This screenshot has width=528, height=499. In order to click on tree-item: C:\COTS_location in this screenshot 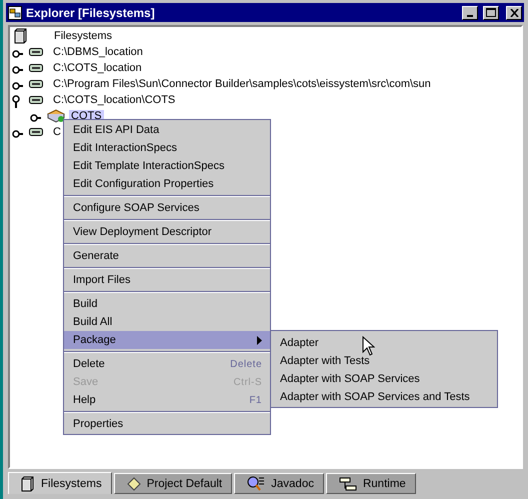, I will do `click(97, 68)`.